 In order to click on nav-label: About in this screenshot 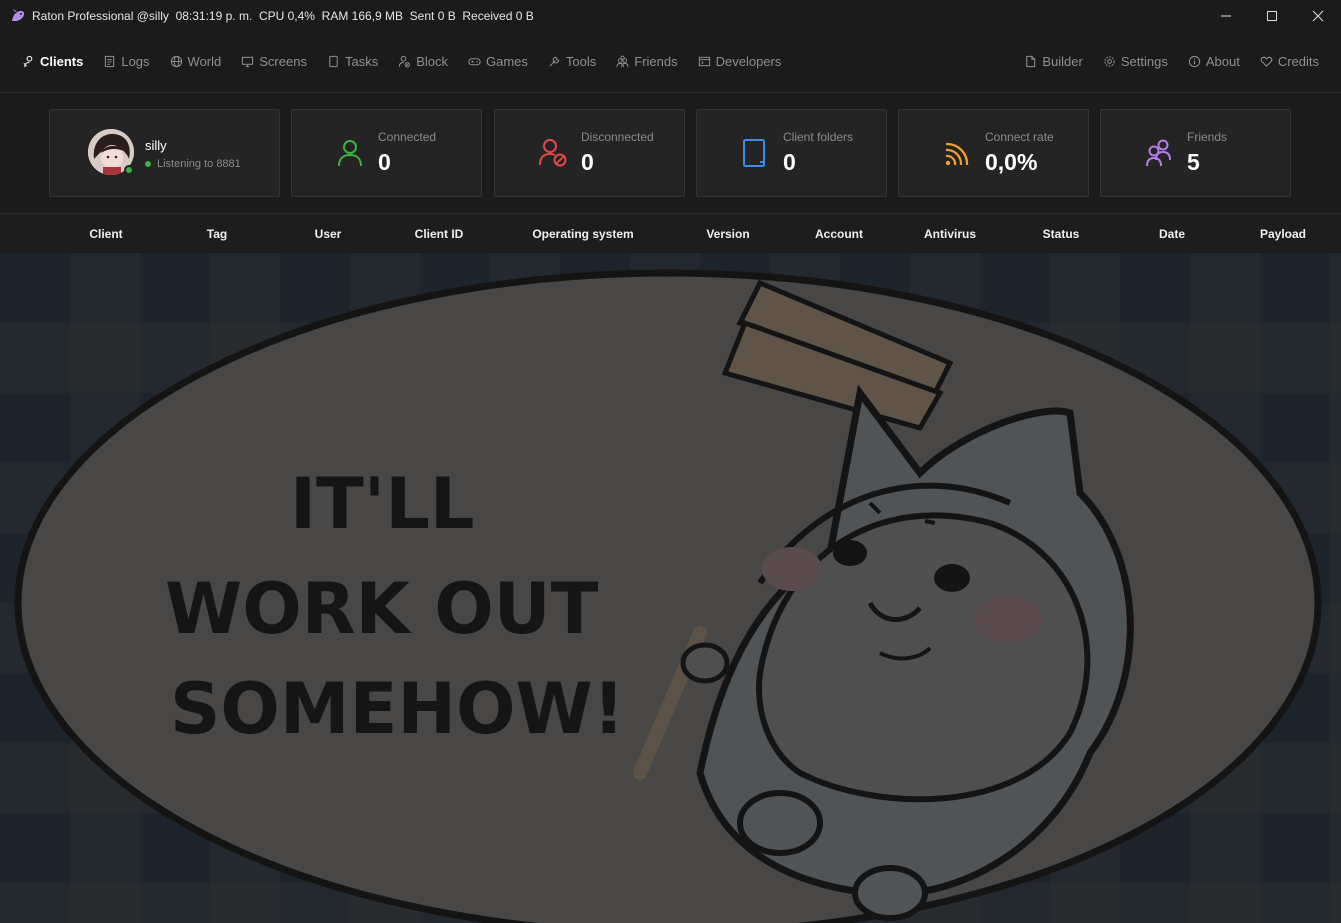, I will do `click(1222, 61)`.